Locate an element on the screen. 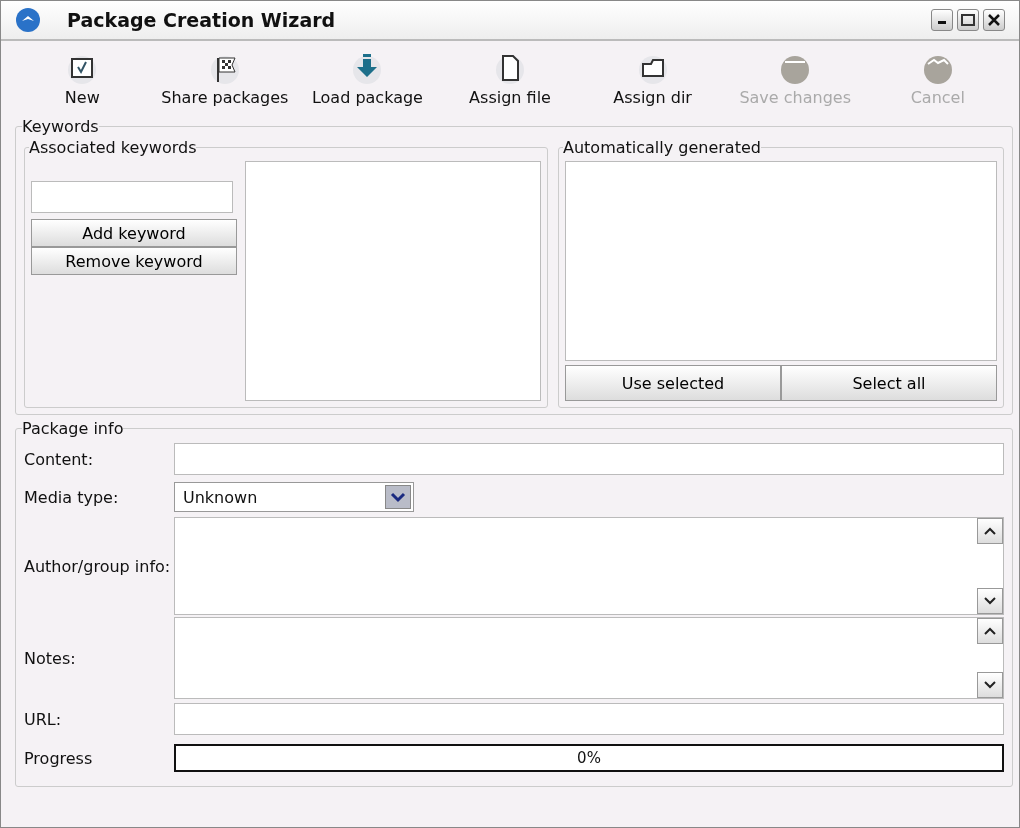  field-label: Progress is located at coordinates (59, 758).